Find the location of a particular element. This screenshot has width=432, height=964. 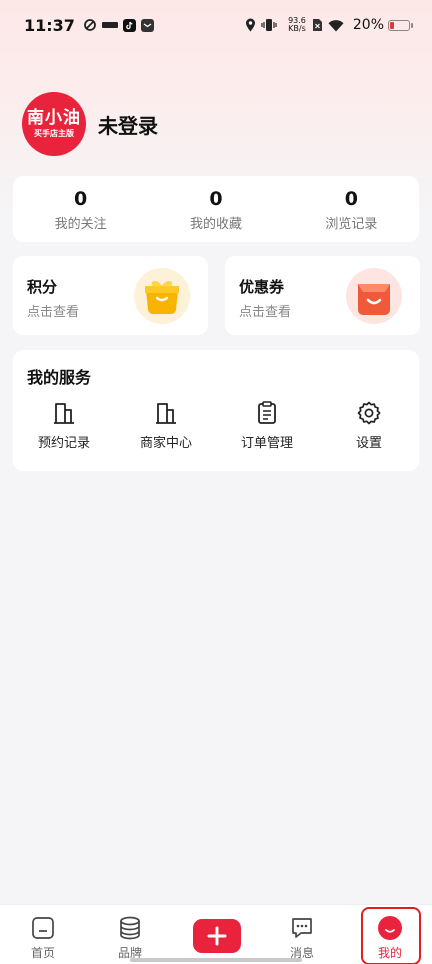

bottom-tab-bar: 首页 品牌 消息 我的 is located at coordinates (216, 934).